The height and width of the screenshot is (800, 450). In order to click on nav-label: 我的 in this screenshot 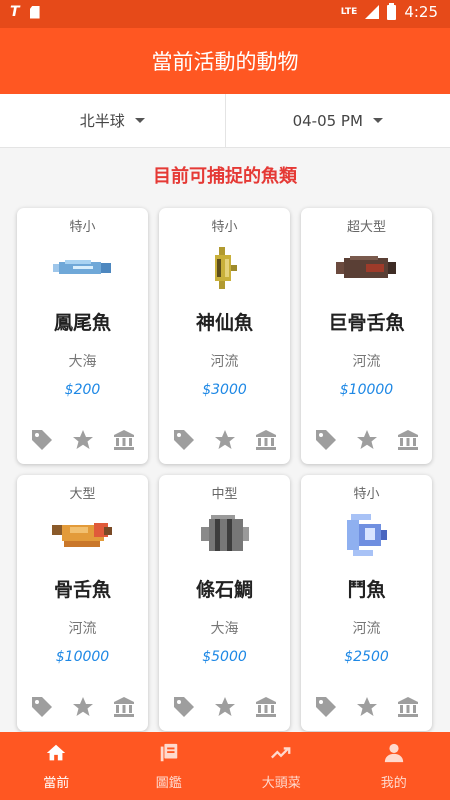, I will do `click(393, 783)`.